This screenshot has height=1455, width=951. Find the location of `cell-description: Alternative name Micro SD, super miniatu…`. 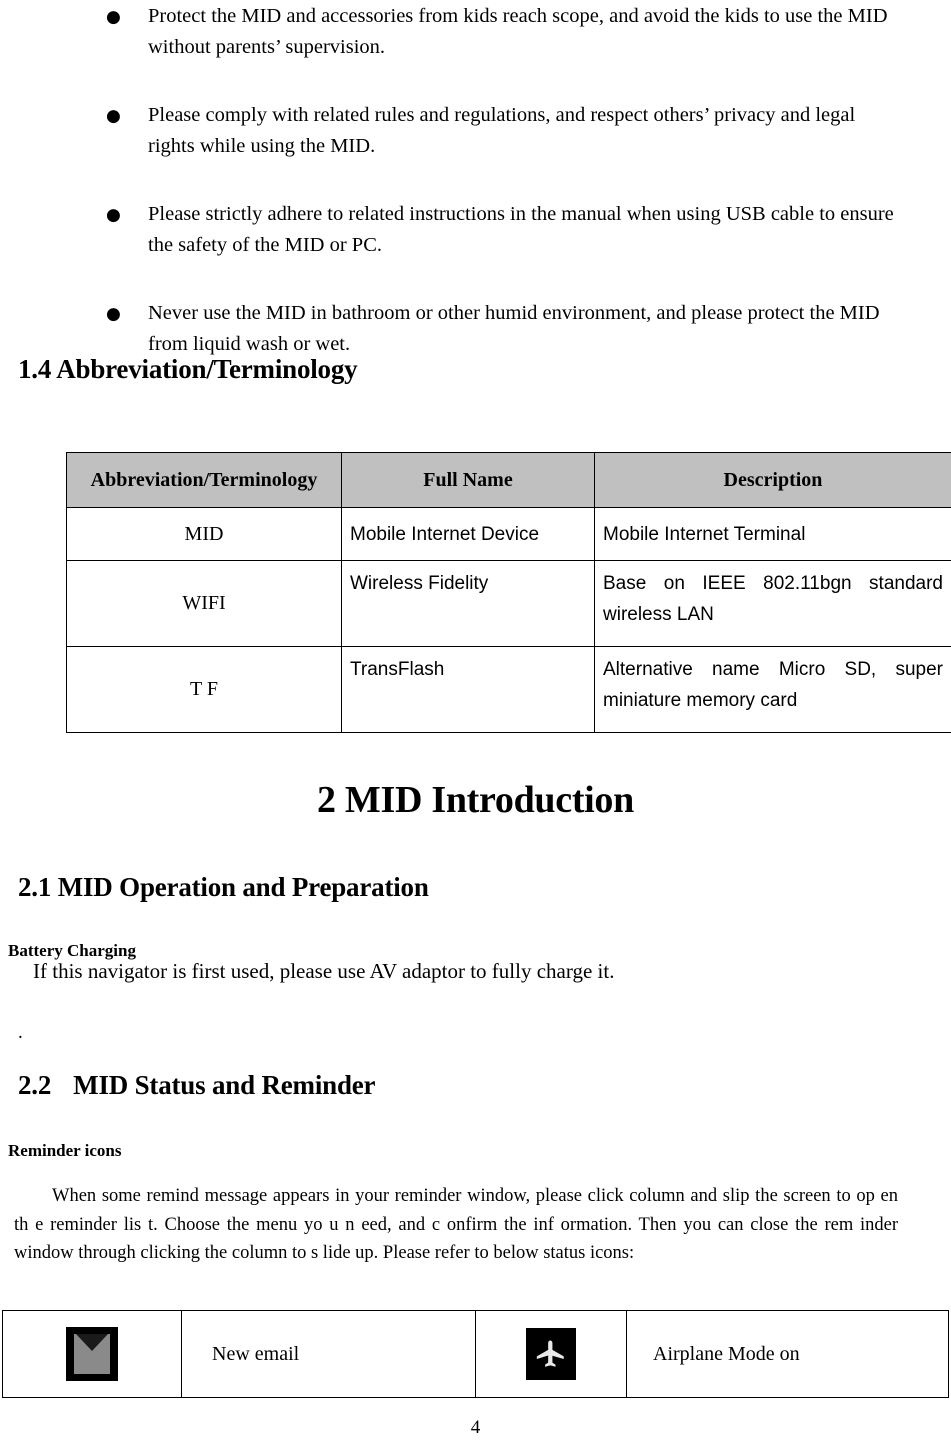

cell-description: Alternative name Micro SD, super miniatu… is located at coordinates (772, 689).